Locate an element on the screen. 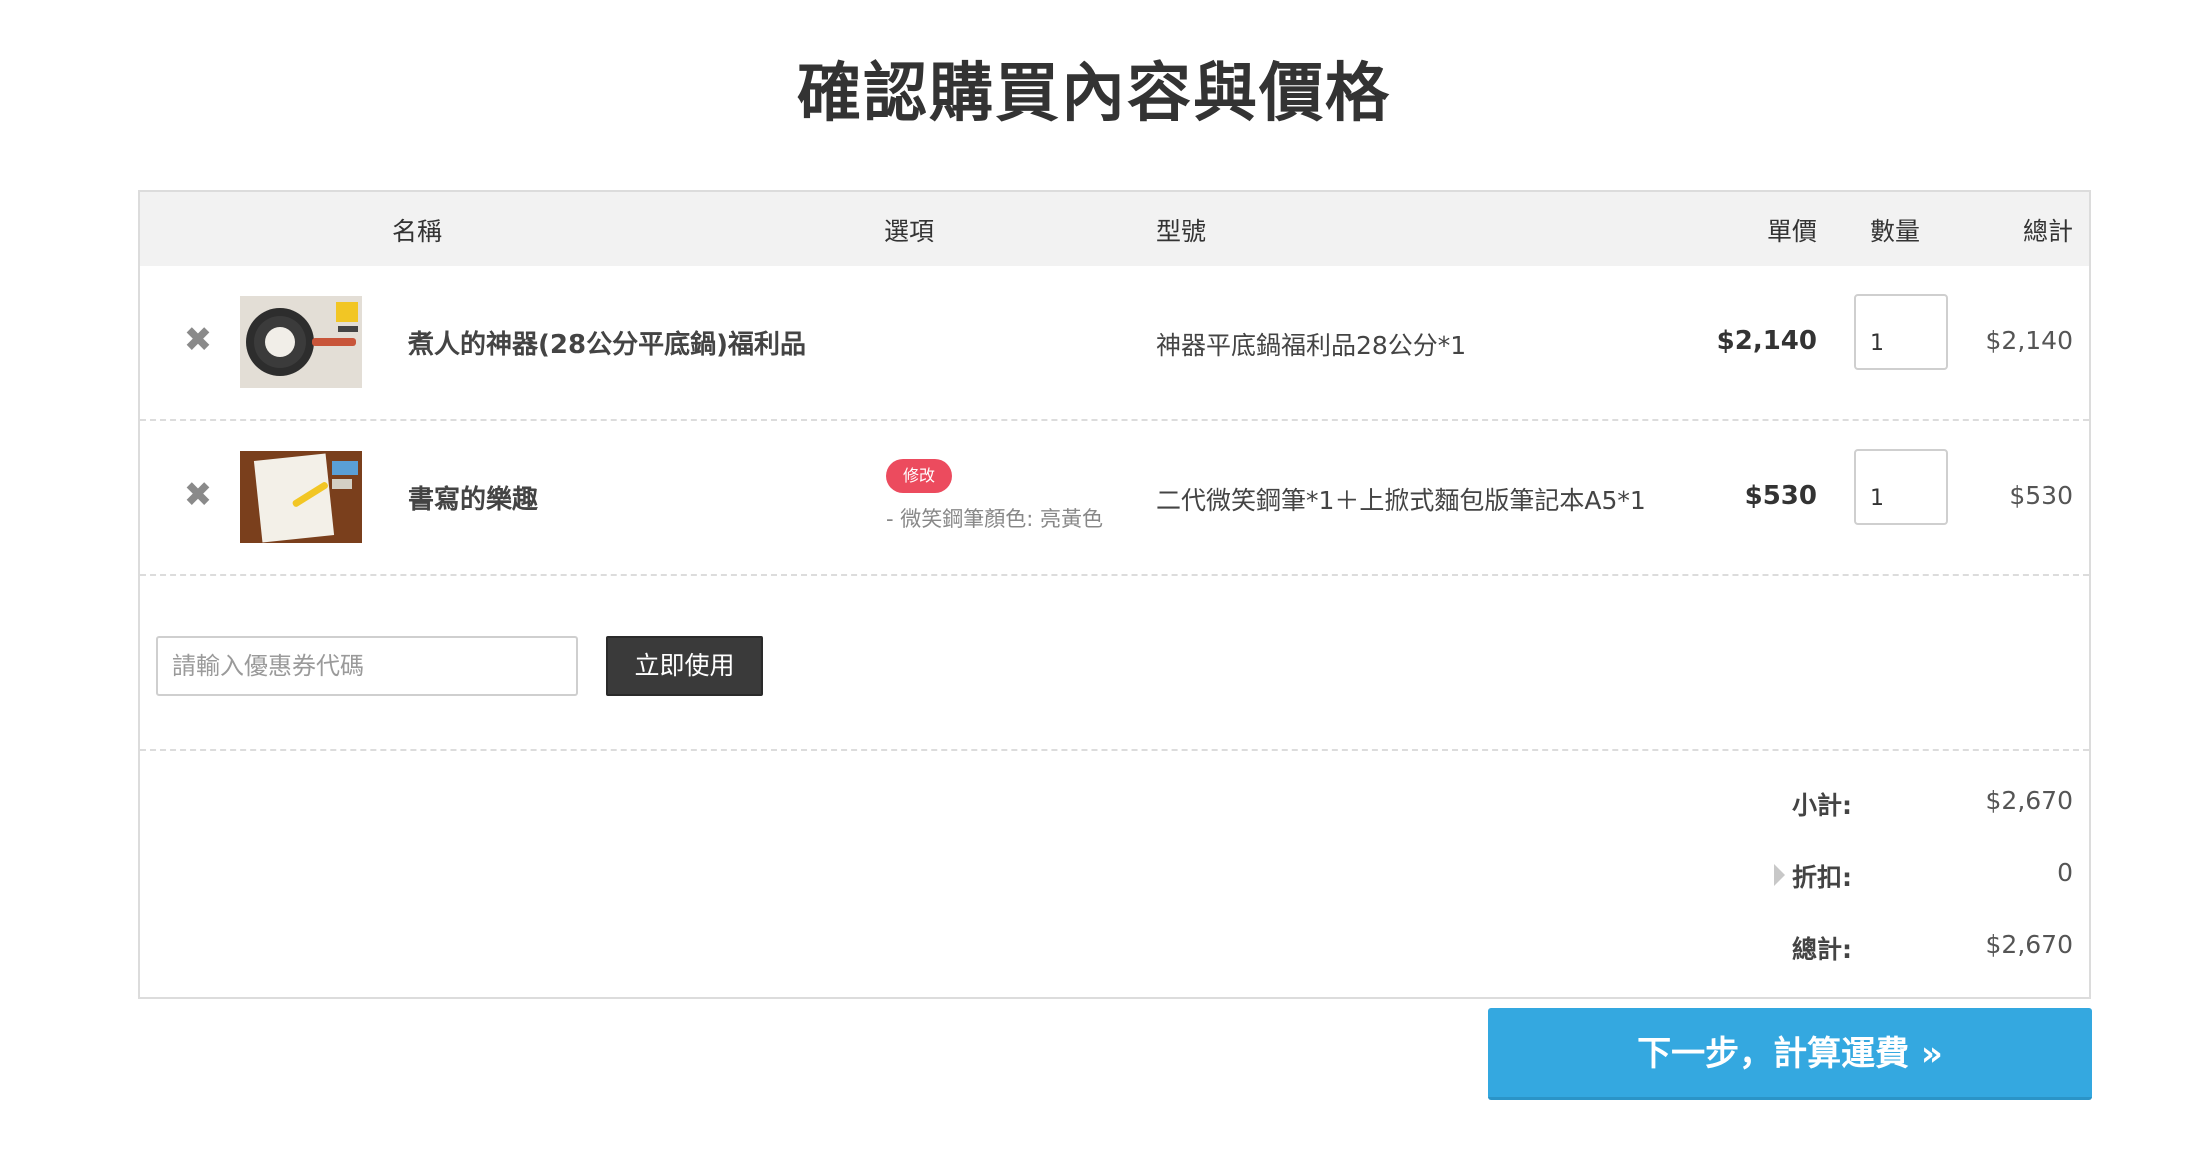  header-total: 總計 is located at coordinates (2047, 231).